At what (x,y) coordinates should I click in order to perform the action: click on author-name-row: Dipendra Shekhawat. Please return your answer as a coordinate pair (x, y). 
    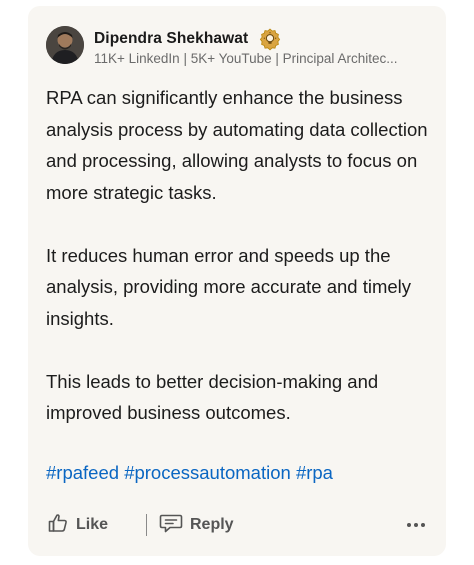
    Looking at the image, I should click on (188, 39).